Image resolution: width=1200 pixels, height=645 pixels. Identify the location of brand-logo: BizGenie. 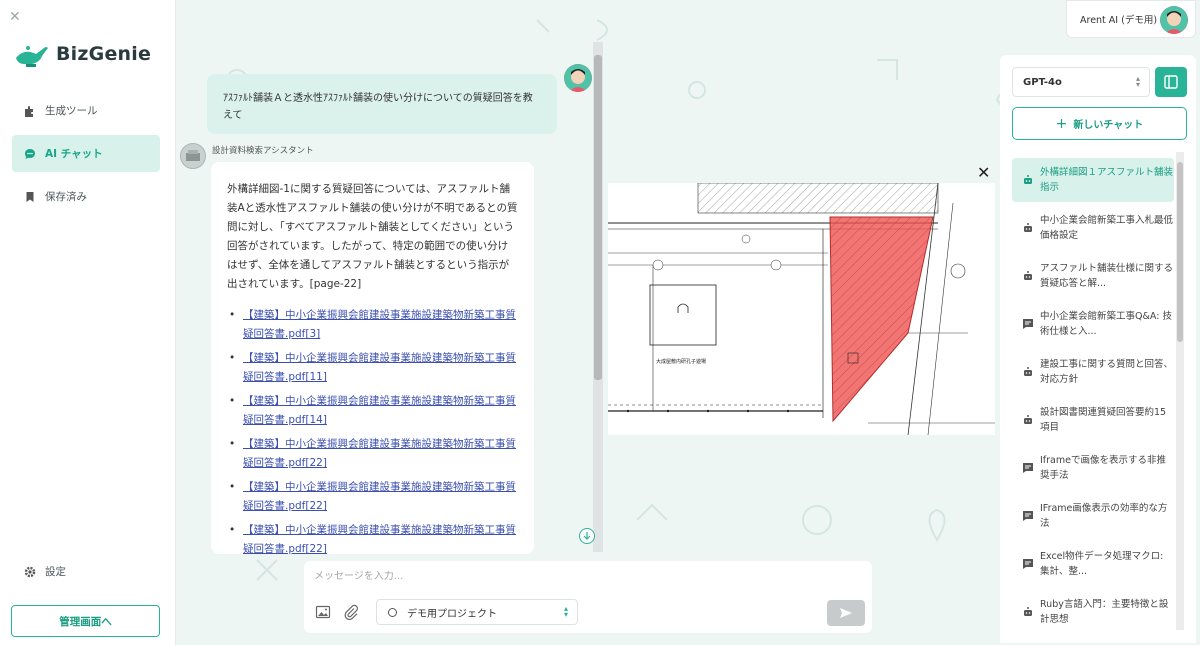
(81, 54).